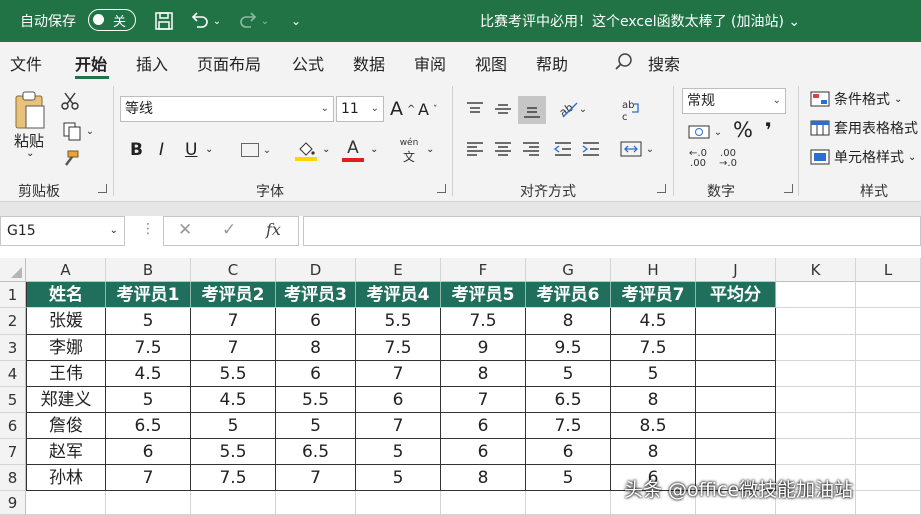  Describe the element at coordinates (637, 149) in the screenshot. I see `merge-center-icon: ⌄` at that location.